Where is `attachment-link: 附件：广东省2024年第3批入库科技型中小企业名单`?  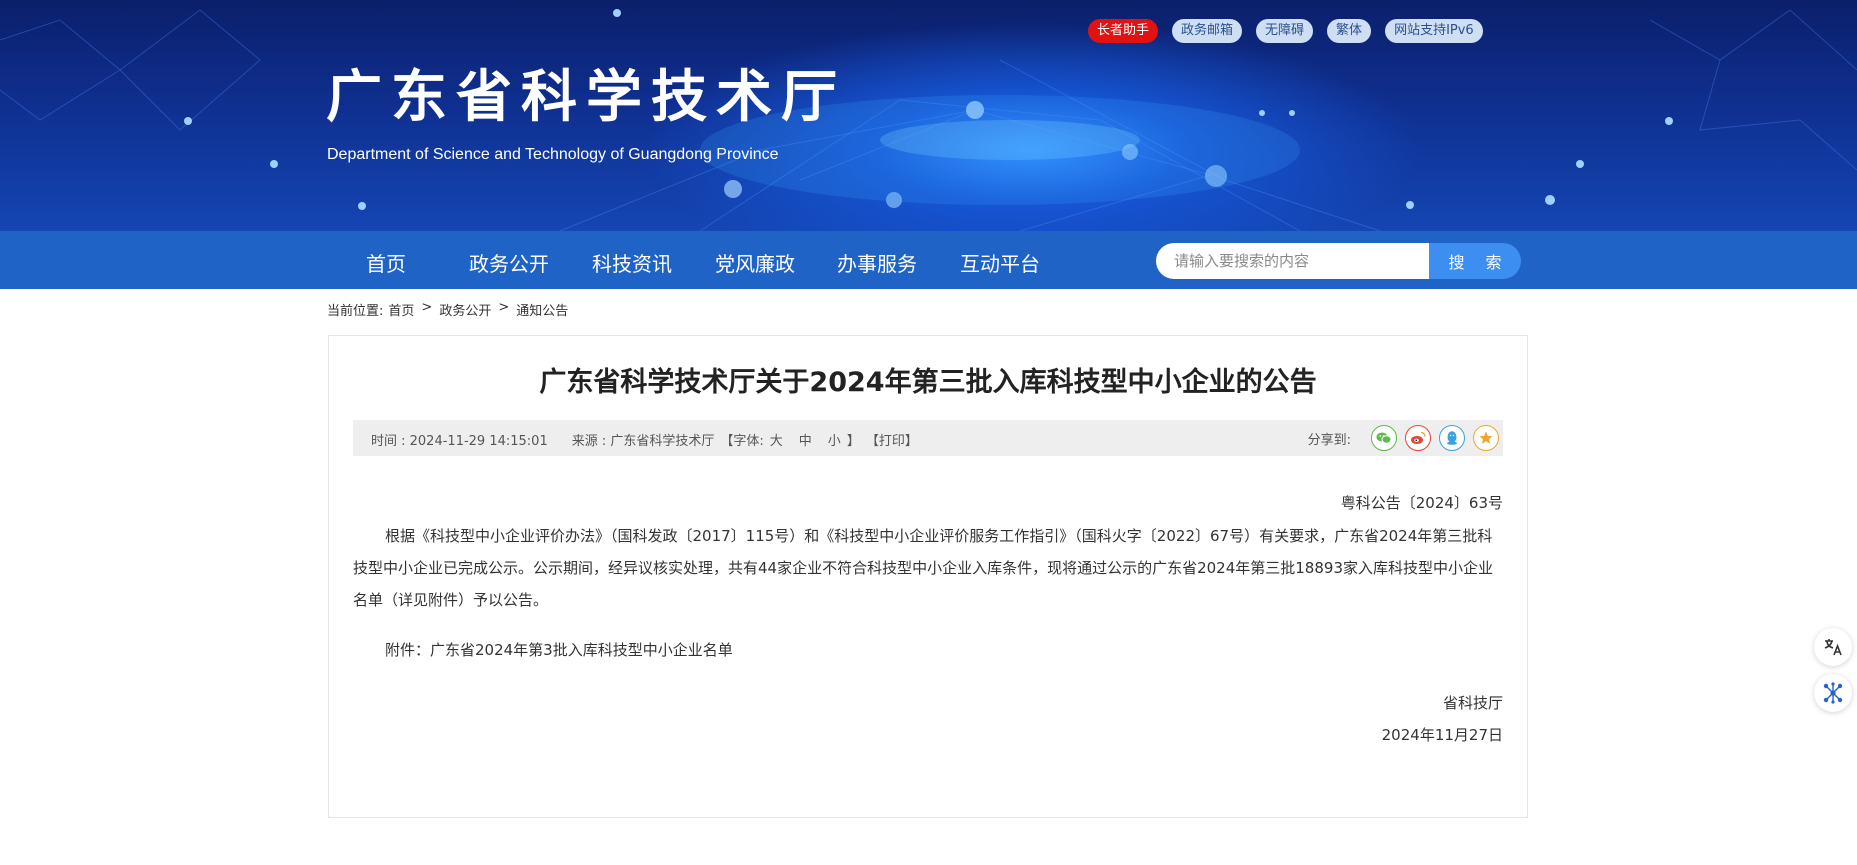
attachment-link: 附件：广东省2024年第3批入库科技型中小企业名单 is located at coordinates (559, 649).